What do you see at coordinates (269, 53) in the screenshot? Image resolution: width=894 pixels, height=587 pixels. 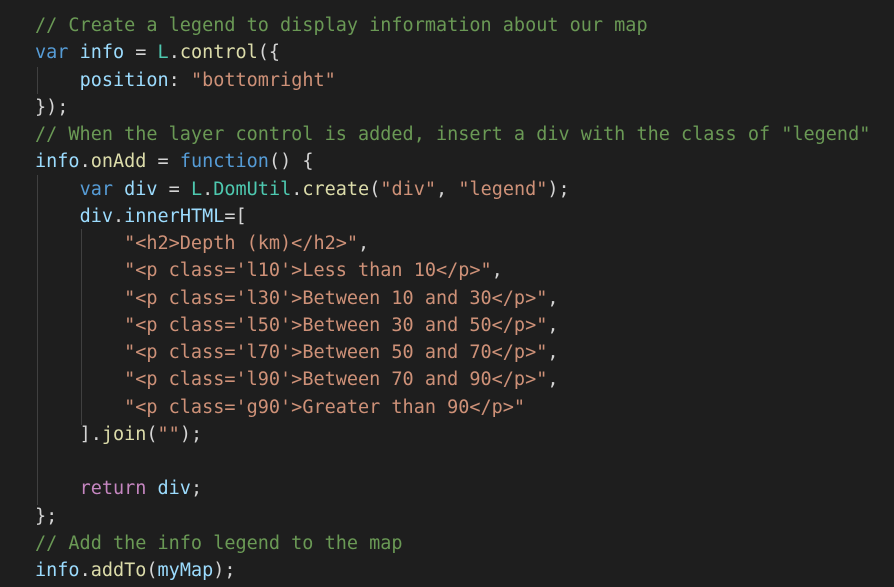 I see `code-token-plain: ({` at bounding box center [269, 53].